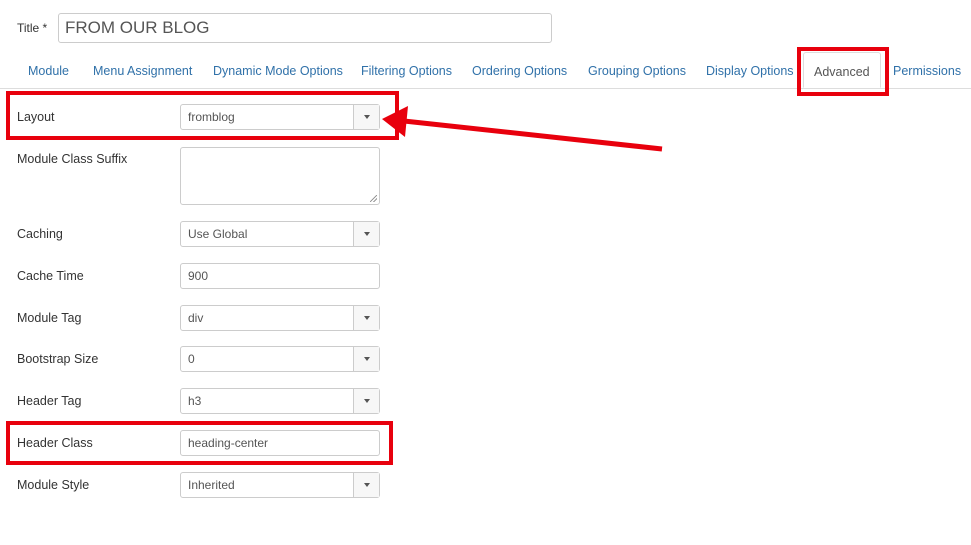 This screenshot has width=971, height=545. I want to click on tab-display-options: Display Options, so click(750, 71).